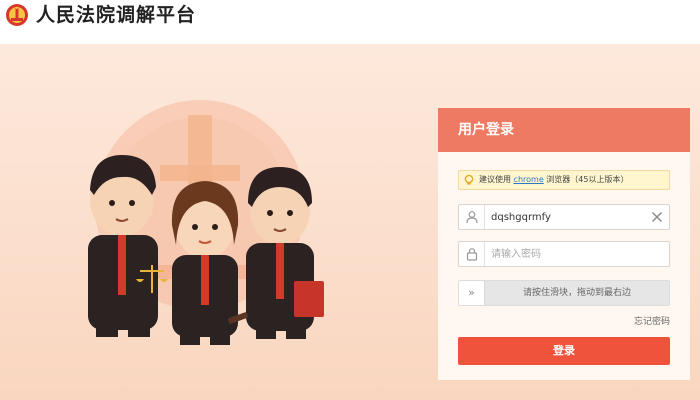  What do you see at coordinates (486, 130) in the screenshot?
I see `login-title: 用户登录` at bounding box center [486, 130].